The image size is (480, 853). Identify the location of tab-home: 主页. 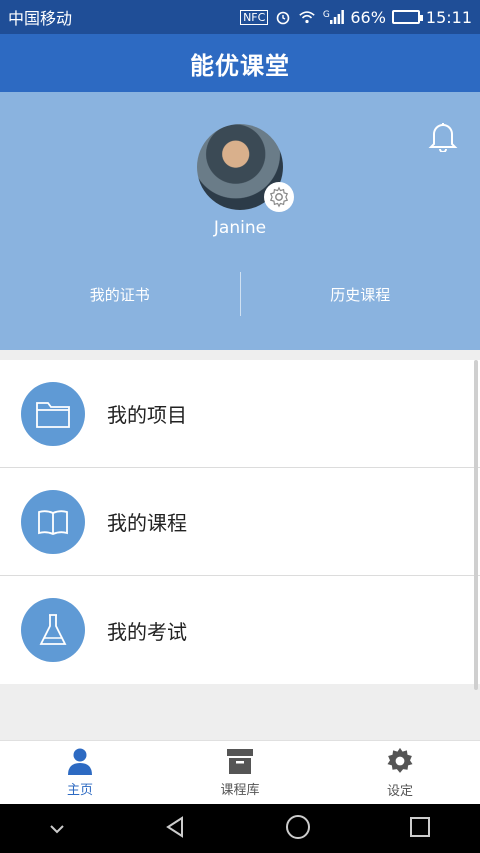
(80, 772).